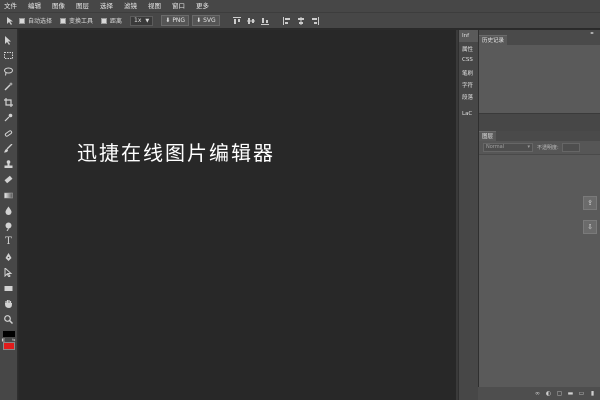 The height and width of the screenshot is (400, 600). I want to click on pen-icon, so click(9, 257).